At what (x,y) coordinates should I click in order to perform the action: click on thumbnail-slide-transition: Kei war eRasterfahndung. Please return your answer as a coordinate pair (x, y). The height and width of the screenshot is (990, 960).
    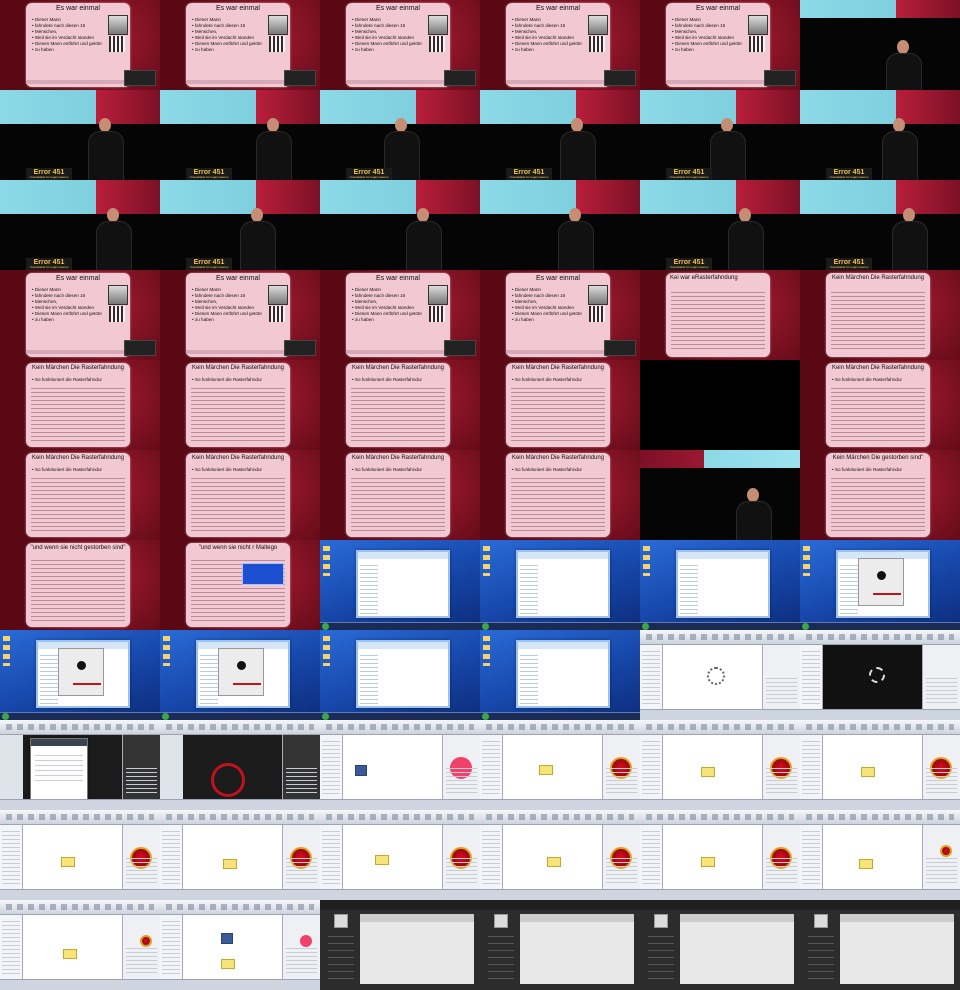
    Looking at the image, I should click on (720, 315).